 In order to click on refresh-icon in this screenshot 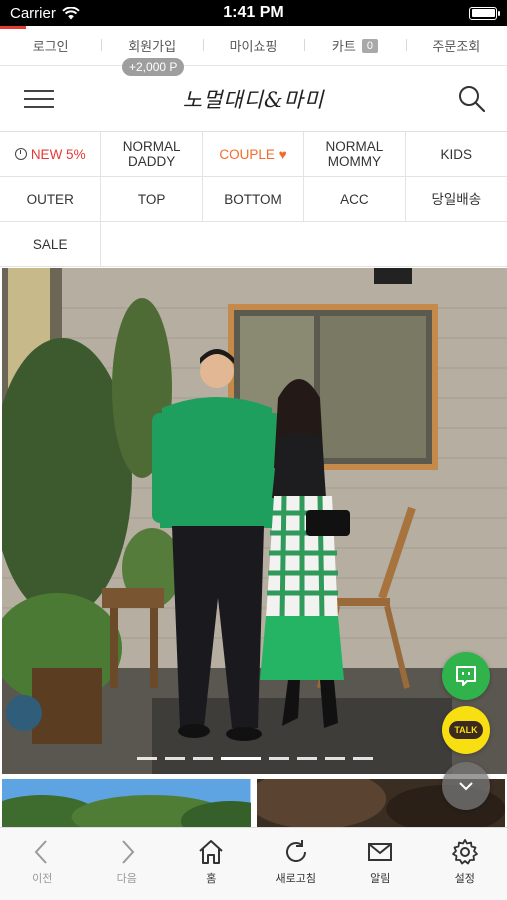, I will do `click(295, 851)`.